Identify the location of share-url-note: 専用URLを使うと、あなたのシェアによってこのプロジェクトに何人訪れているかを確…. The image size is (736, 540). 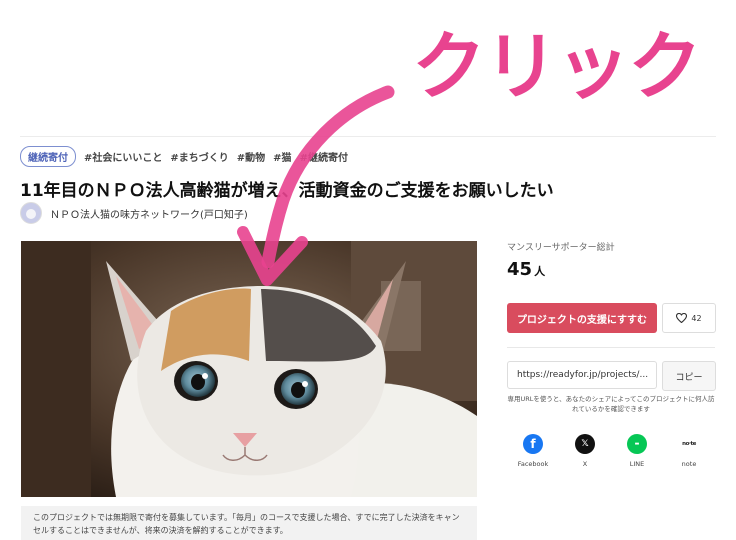
(611, 404).